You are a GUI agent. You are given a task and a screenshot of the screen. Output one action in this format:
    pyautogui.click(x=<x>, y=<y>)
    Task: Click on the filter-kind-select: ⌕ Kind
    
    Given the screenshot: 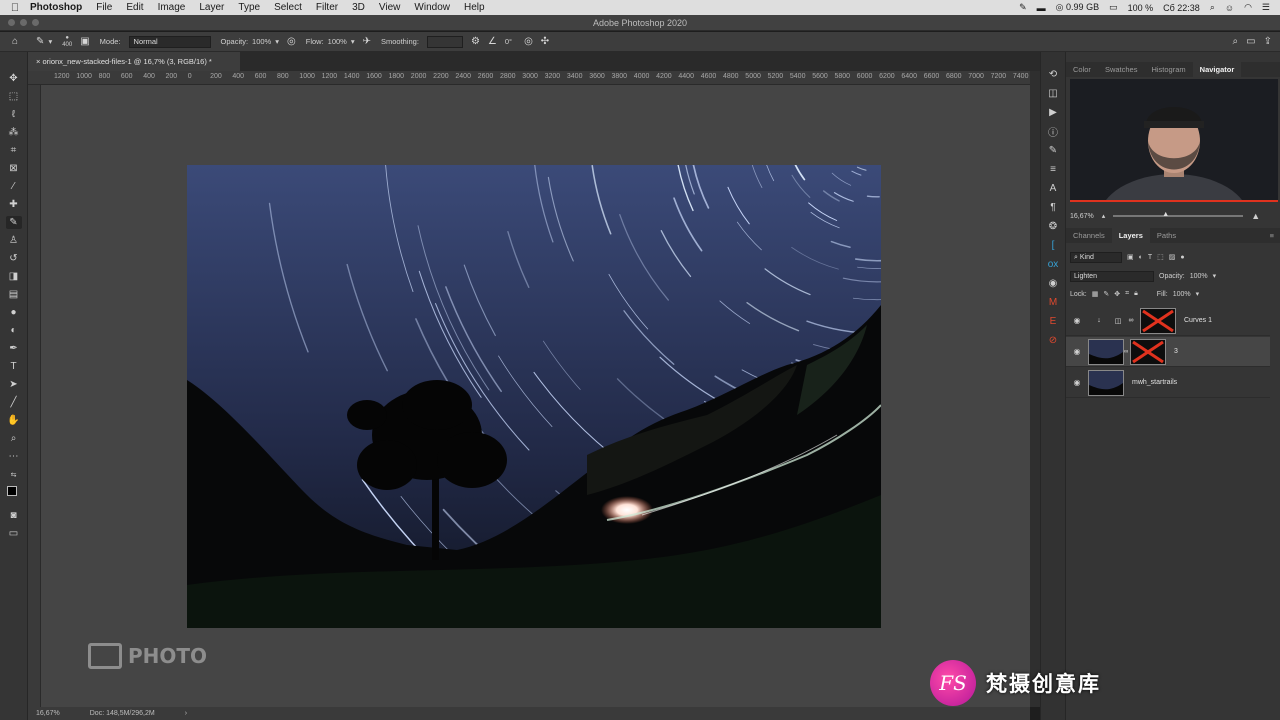 What is the action you would take?
    pyautogui.click(x=1096, y=257)
    